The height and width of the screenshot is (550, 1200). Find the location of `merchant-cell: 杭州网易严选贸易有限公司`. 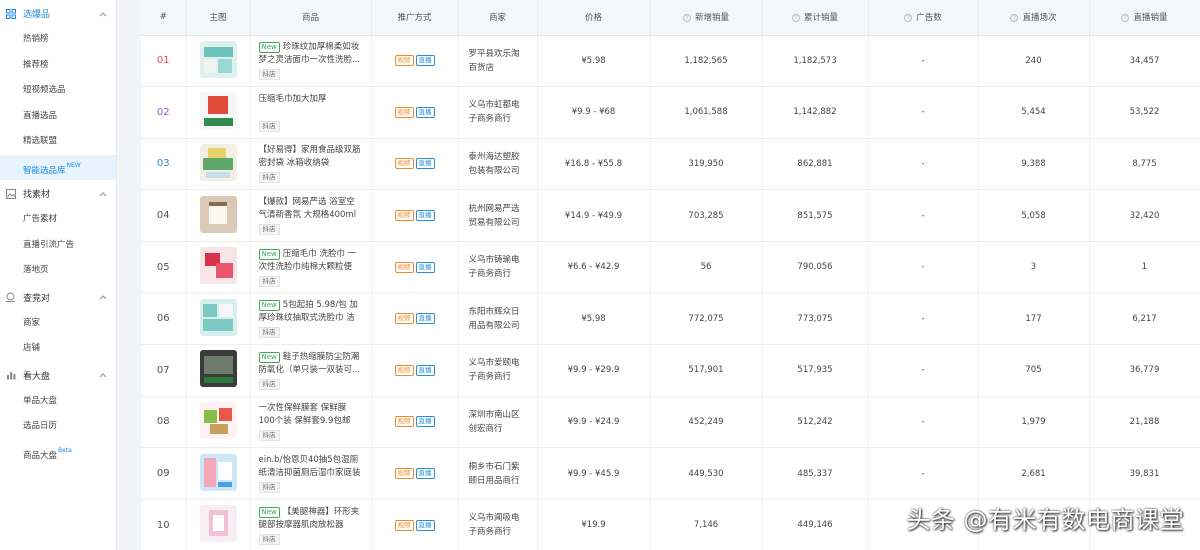

merchant-cell: 杭州网易严选贸易有限公司 is located at coordinates (498, 215).